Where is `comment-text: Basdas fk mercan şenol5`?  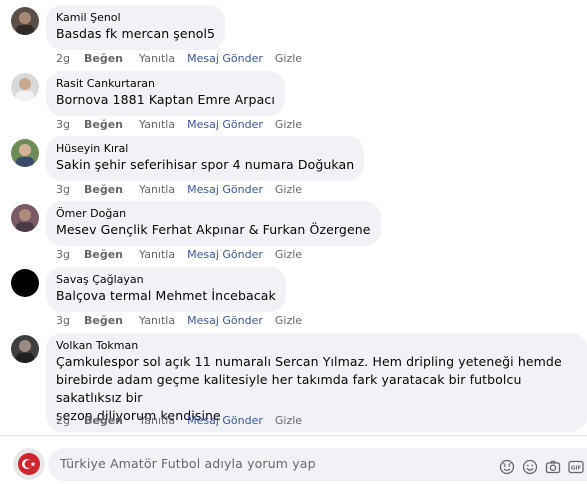
comment-text: Basdas fk mercan şenol5 is located at coordinates (136, 33).